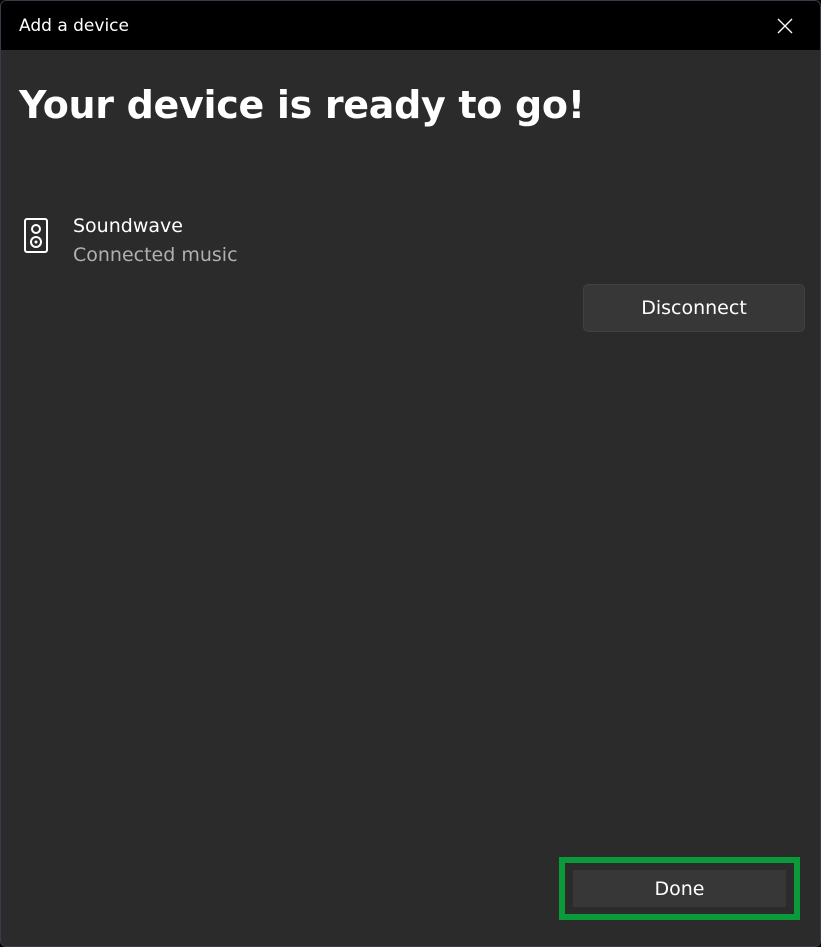 The width and height of the screenshot is (821, 947). I want to click on close-button, so click(785, 25).